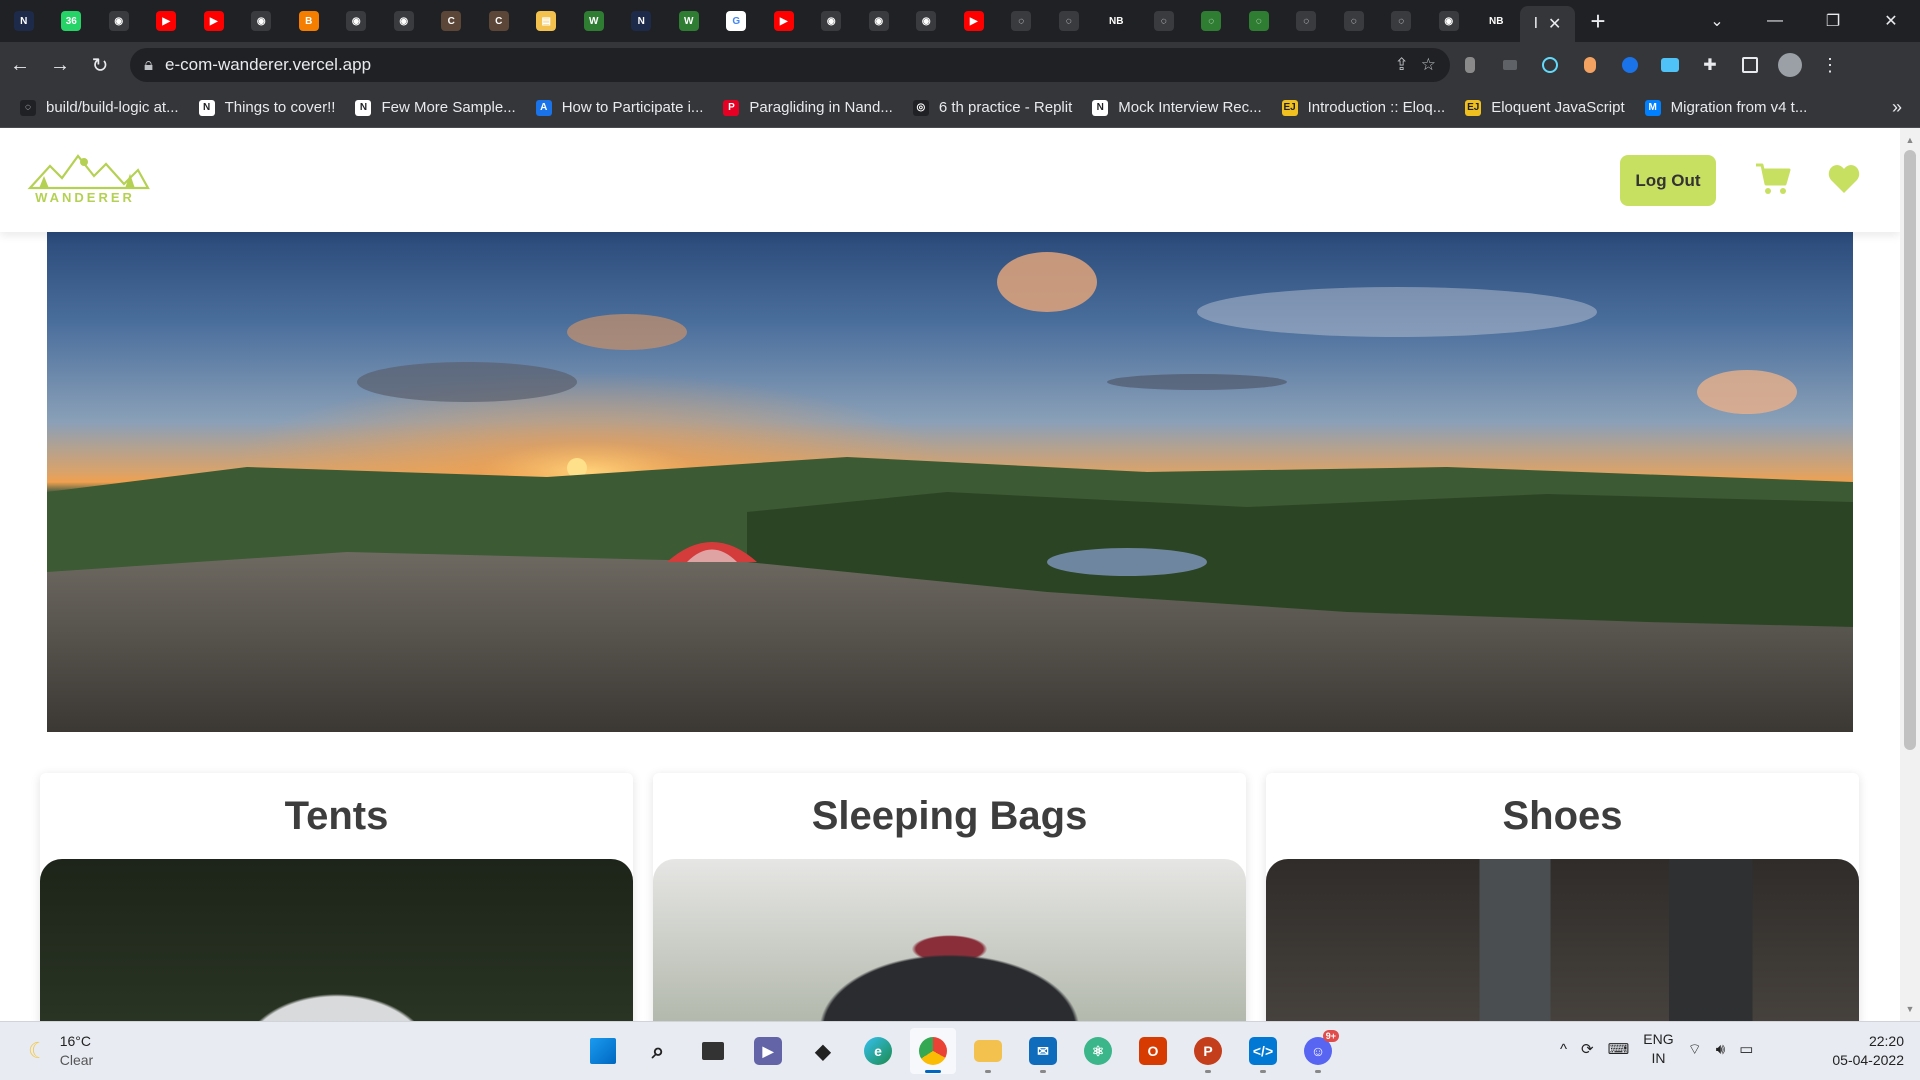  Describe the element at coordinates (1098, 1051) in the screenshot. I see `atom-icon: ⚛` at that location.